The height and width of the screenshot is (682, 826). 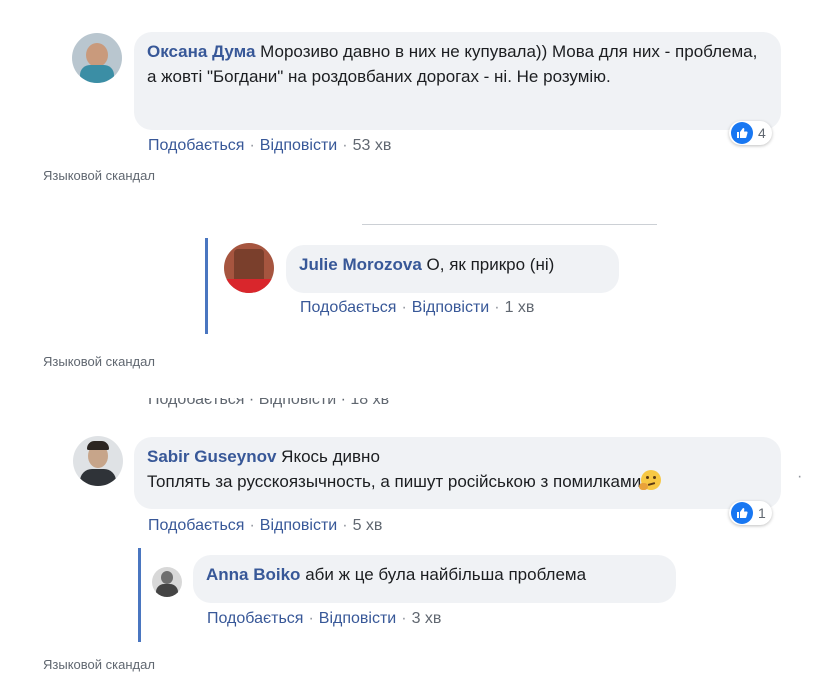 What do you see at coordinates (490, 264) in the screenshot?
I see `comment-text: О, як прикро (ні)` at bounding box center [490, 264].